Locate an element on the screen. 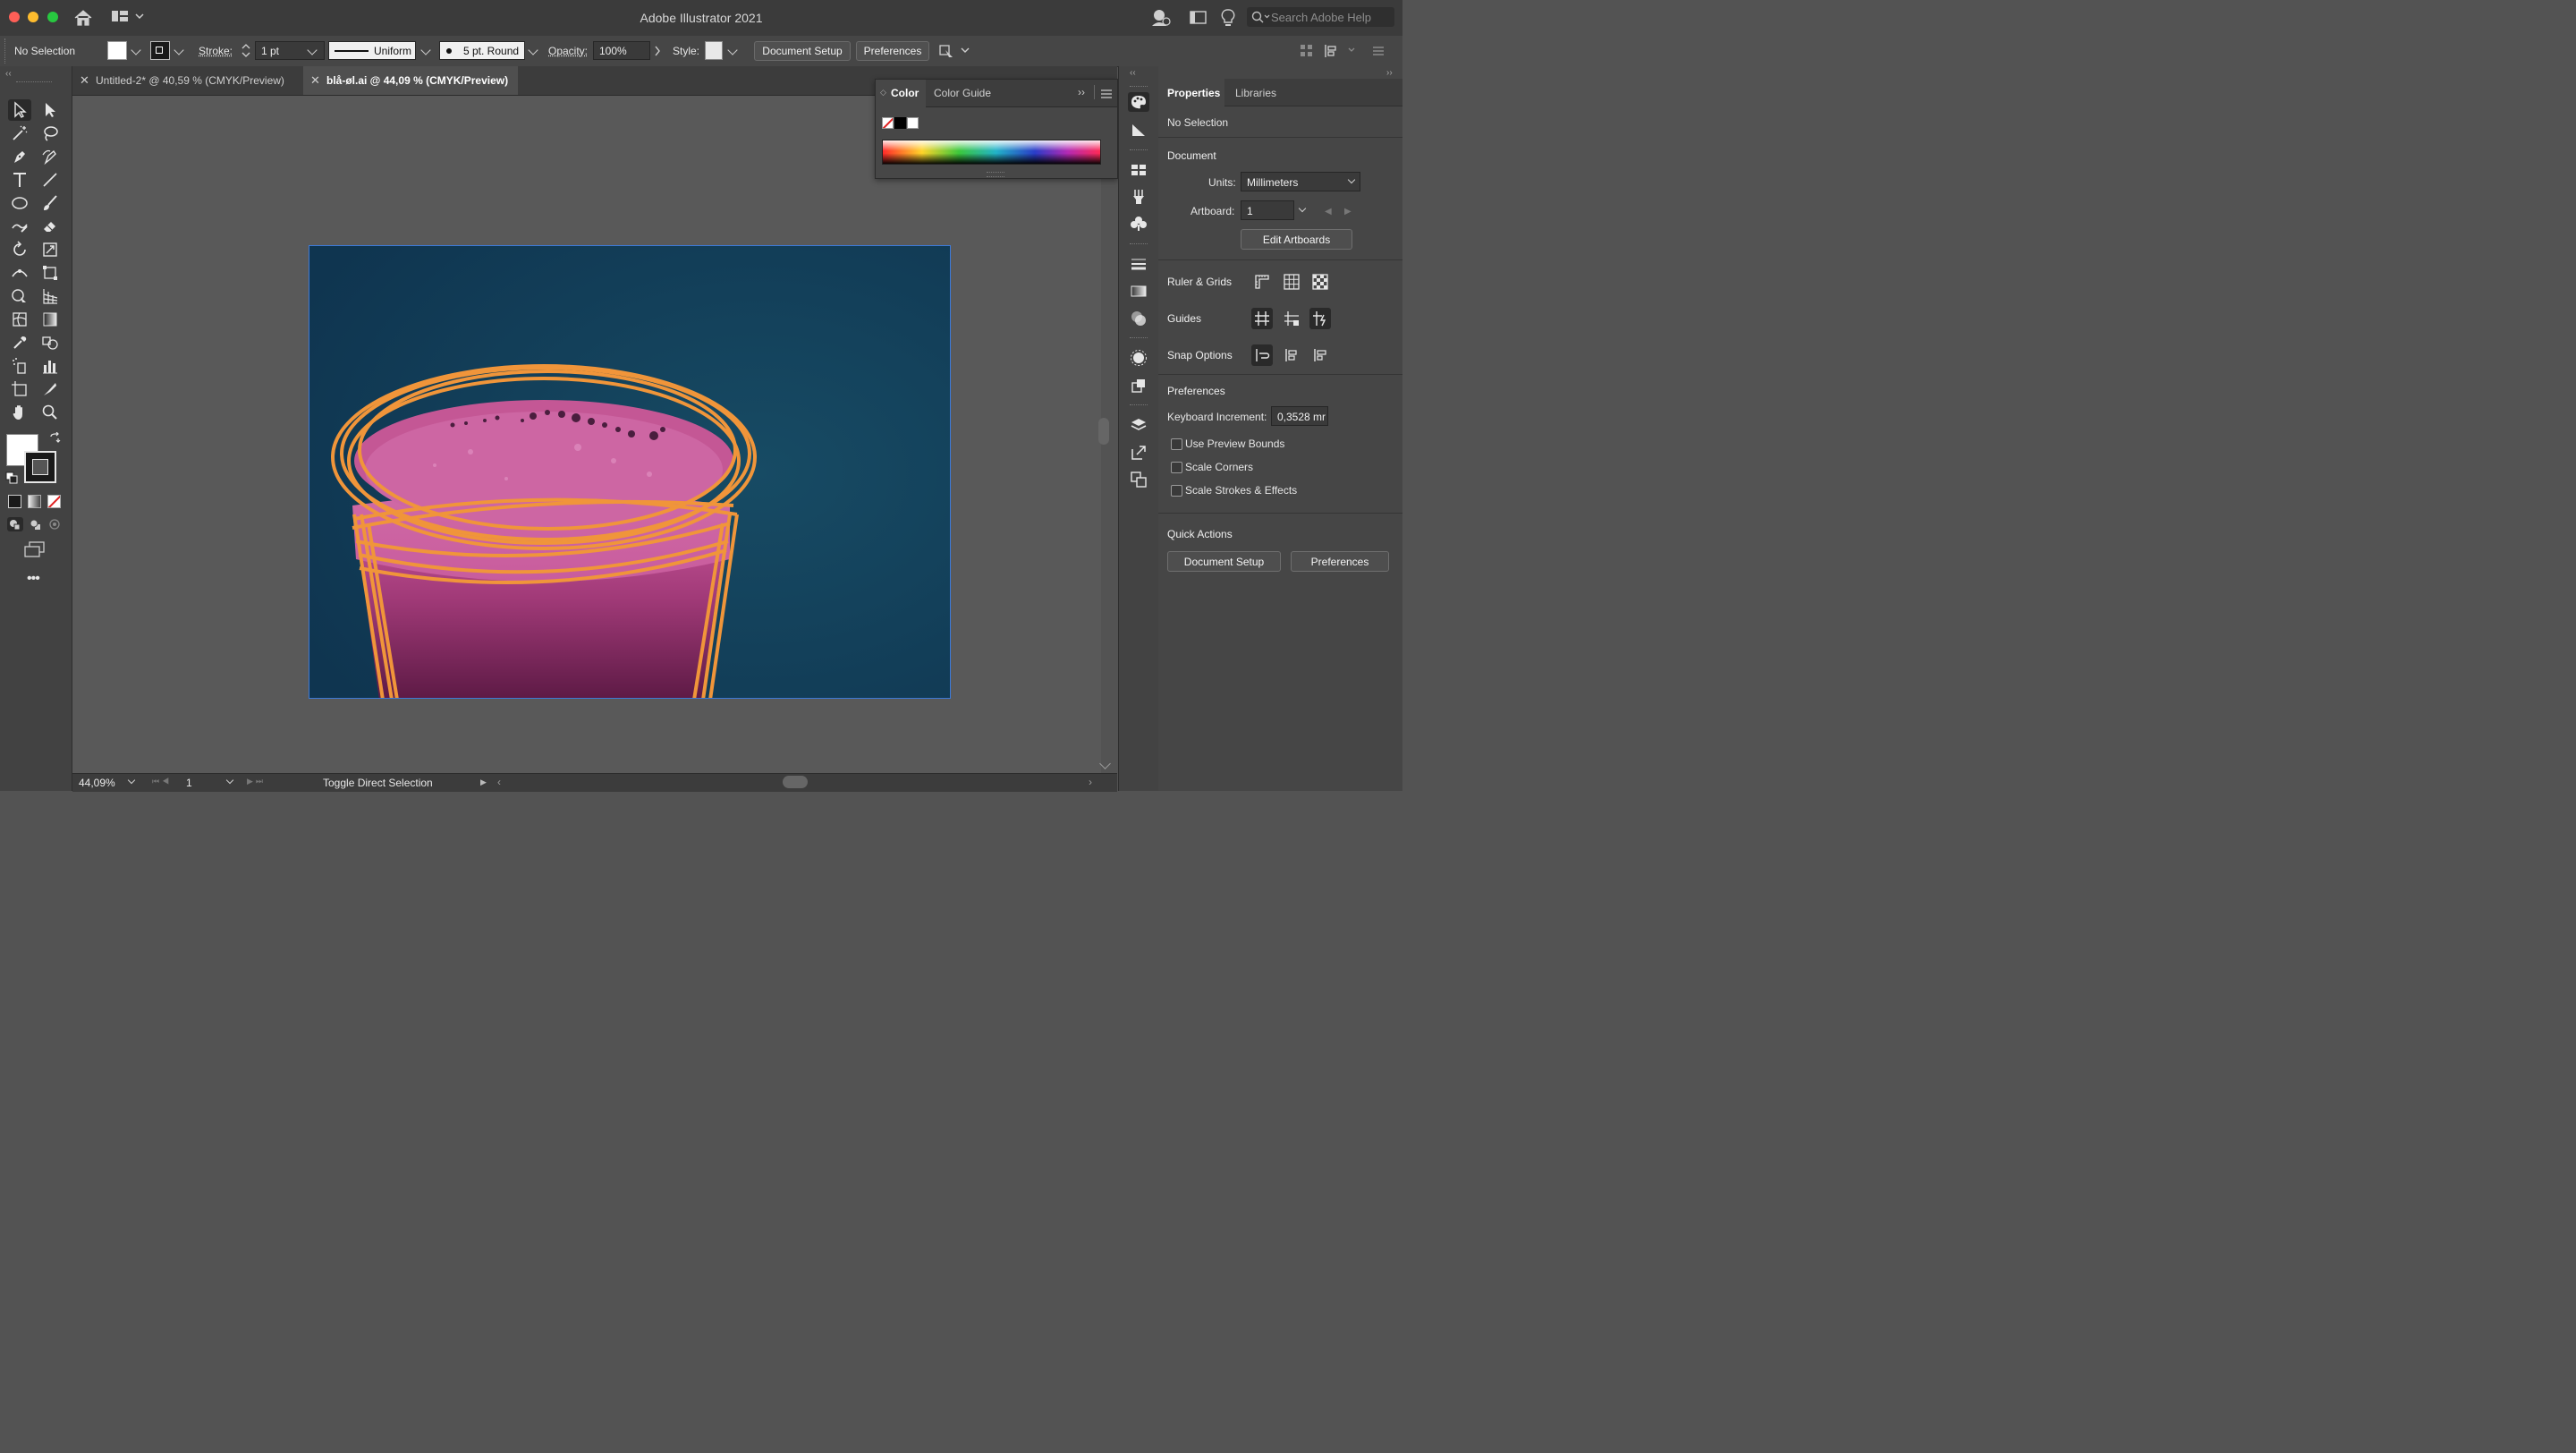 The height and width of the screenshot is (1453, 2576). units-select: Millimeters is located at coordinates (1300, 181).